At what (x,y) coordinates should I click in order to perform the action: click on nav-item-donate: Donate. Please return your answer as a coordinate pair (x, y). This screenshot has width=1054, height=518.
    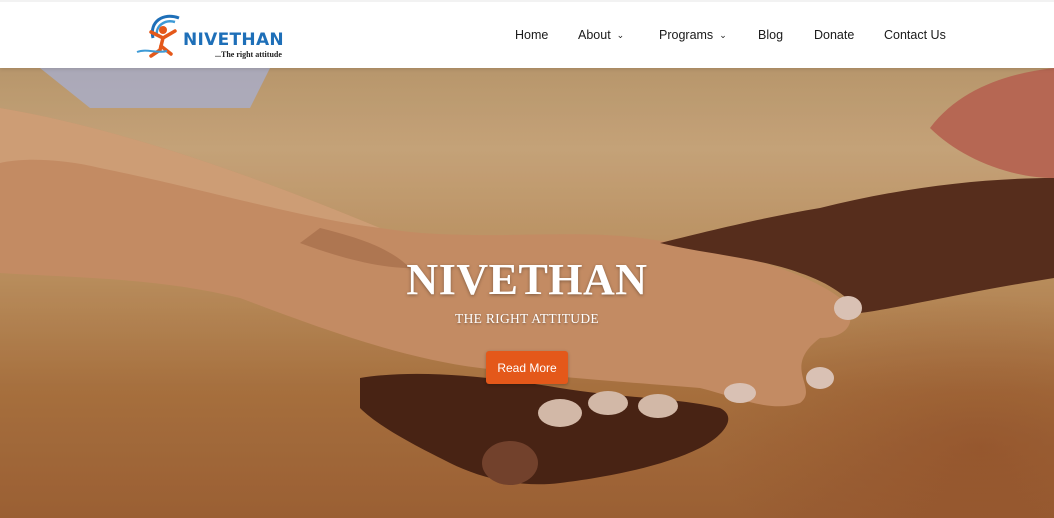
    Looking at the image, I should click on (834, 35).